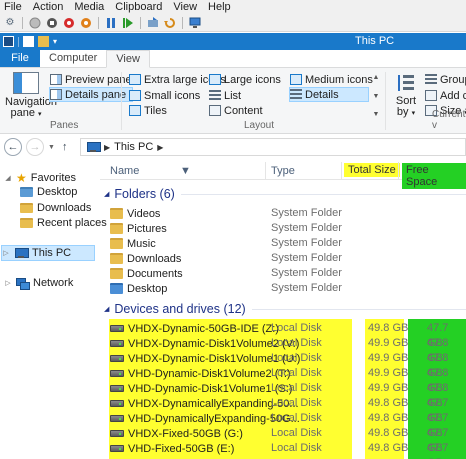  I want to click on nav-recent-places-label: Recent places, so click(72, 223).